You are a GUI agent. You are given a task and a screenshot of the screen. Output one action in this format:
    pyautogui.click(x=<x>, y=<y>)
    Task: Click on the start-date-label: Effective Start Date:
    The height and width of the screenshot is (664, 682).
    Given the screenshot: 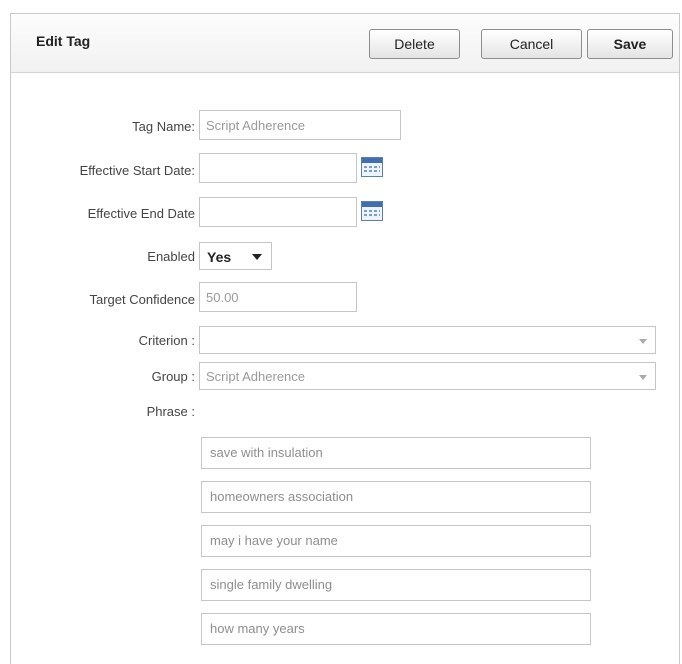 What is the action you would take?
    pyautogui.click(x=137, y=170)
    